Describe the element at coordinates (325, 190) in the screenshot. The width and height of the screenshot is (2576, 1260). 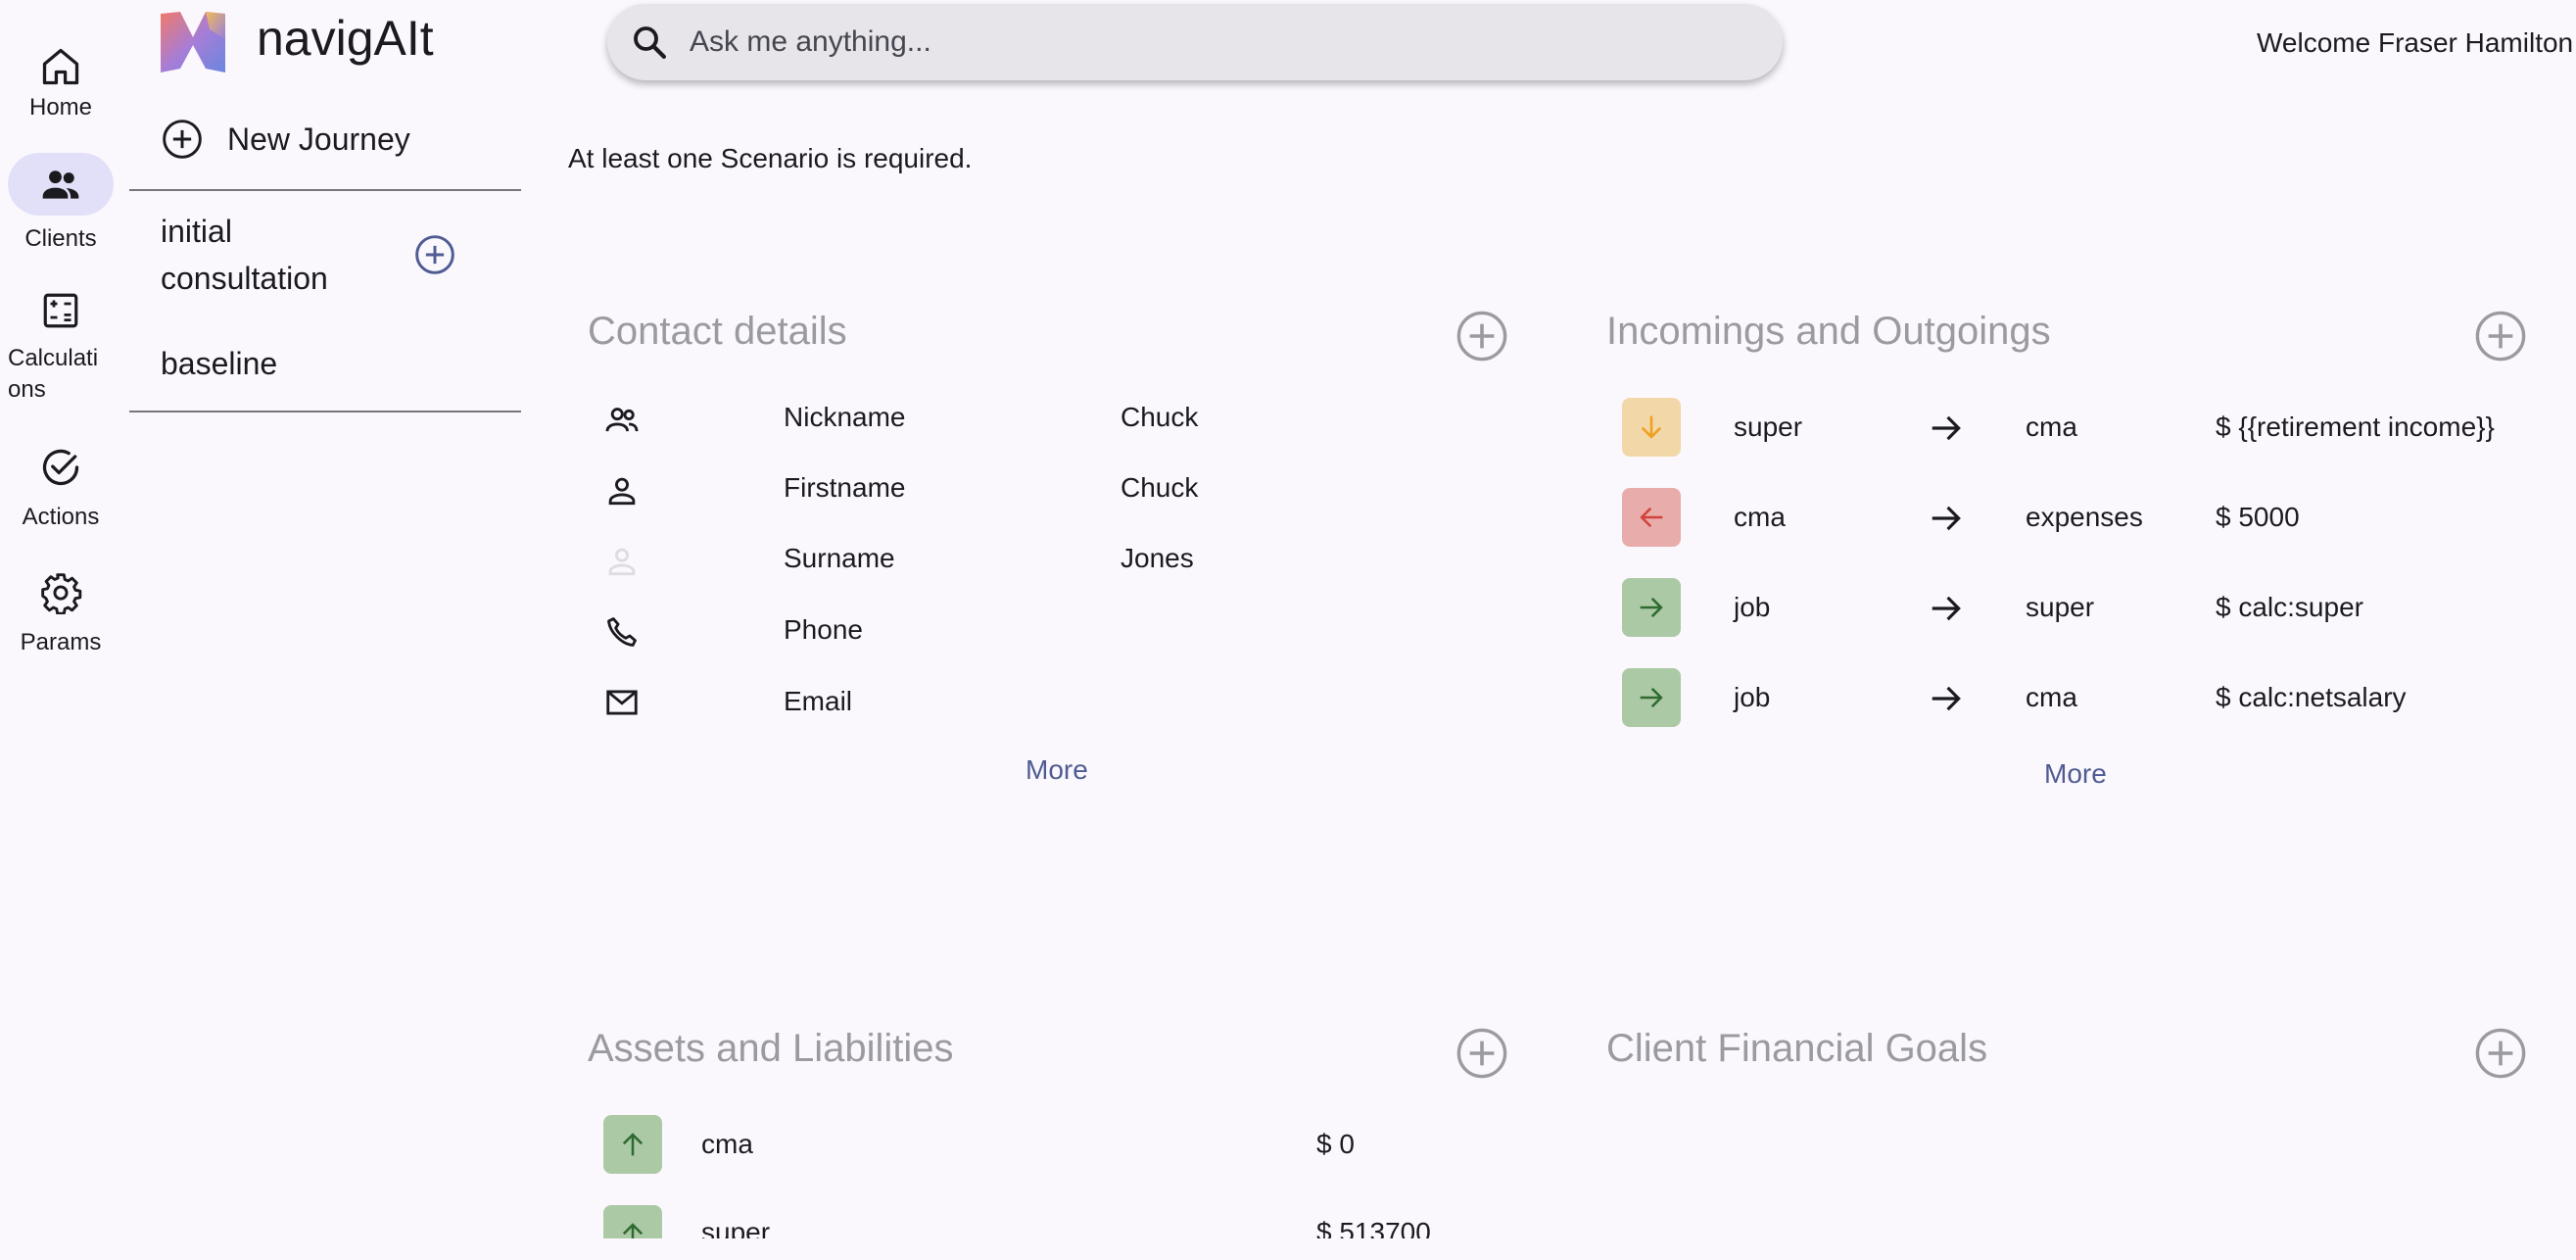
I see `journey-divider-top` at that location.